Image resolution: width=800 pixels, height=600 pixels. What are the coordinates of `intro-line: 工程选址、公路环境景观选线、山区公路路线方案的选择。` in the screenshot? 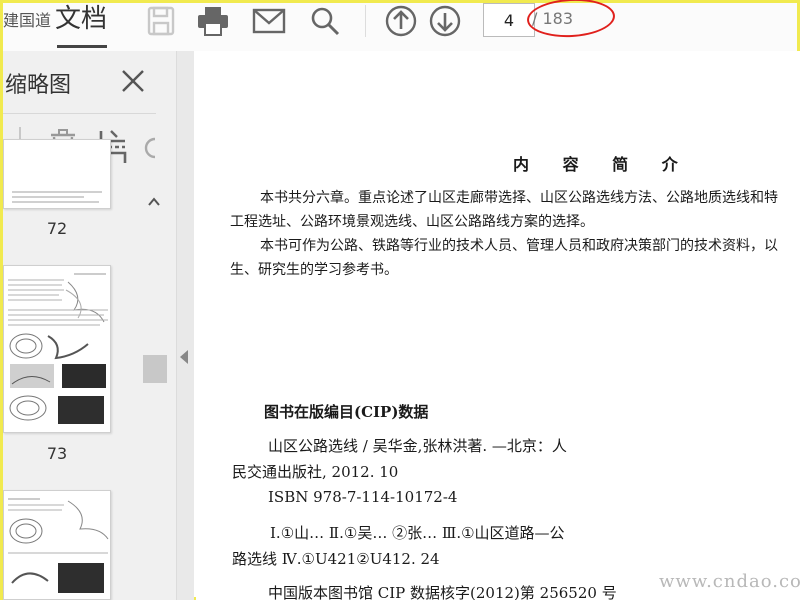 It's located at (412, 222).